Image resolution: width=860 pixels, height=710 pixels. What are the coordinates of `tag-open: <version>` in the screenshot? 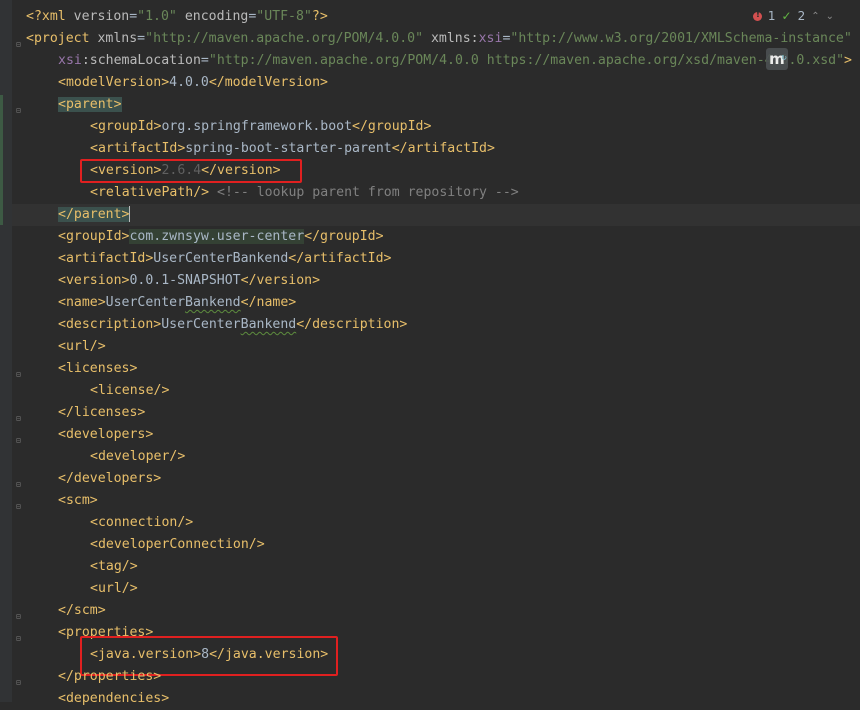 It's located at (94, 280).